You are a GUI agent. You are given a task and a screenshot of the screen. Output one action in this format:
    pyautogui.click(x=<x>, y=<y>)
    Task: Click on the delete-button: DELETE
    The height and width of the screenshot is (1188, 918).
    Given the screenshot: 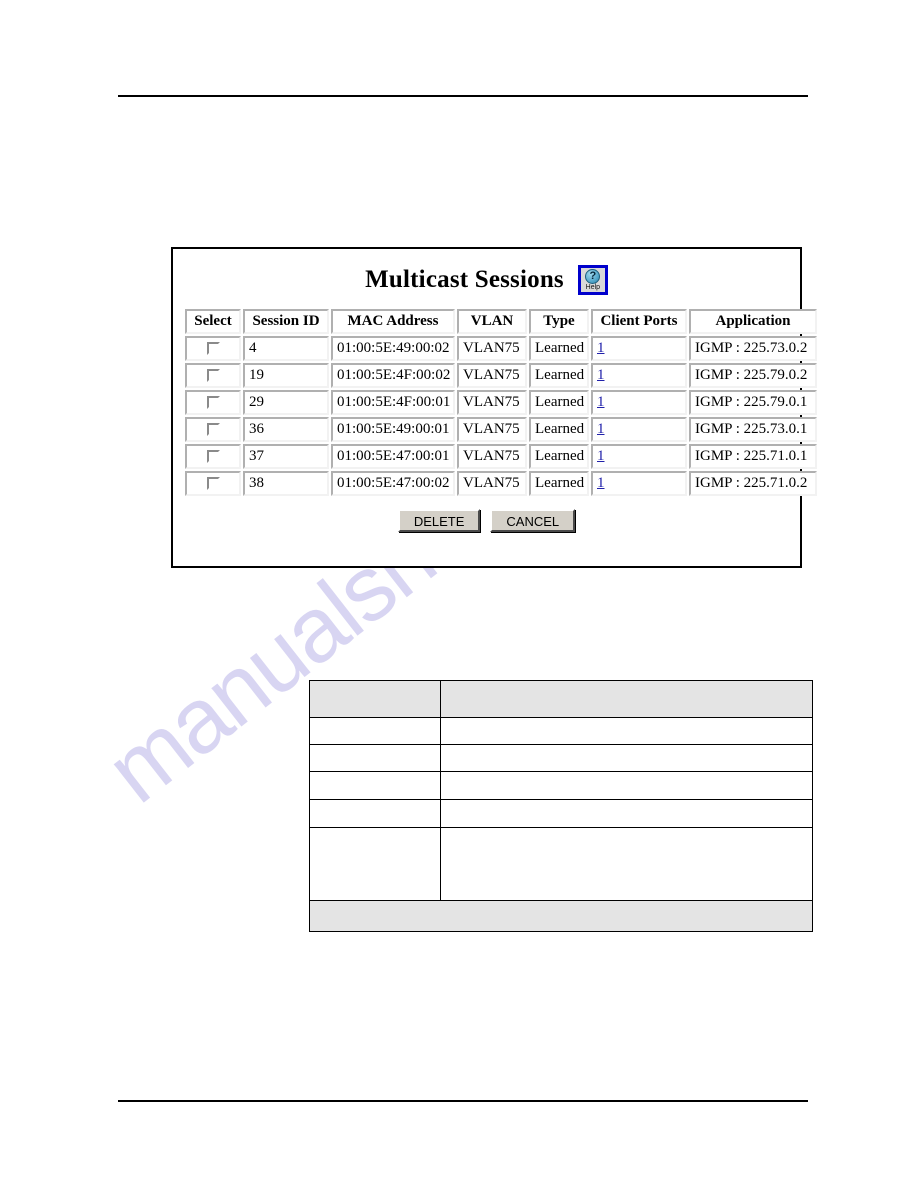 What is the action you would take?
    pyautogui.click(x=439, y=520)
    